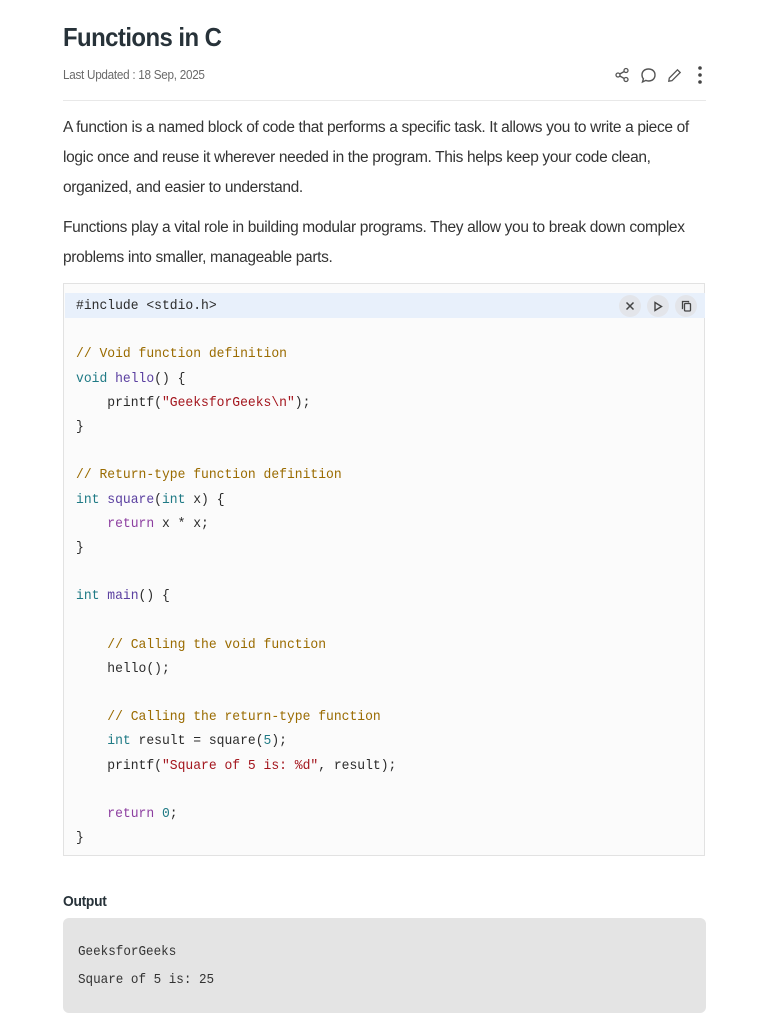 This screenshot has width=768, height=1024. What do you see at coordinates (146, 306) in the screenshot?
I see `code-token: #include <stdio.h>` at bounding box center [146, 306].